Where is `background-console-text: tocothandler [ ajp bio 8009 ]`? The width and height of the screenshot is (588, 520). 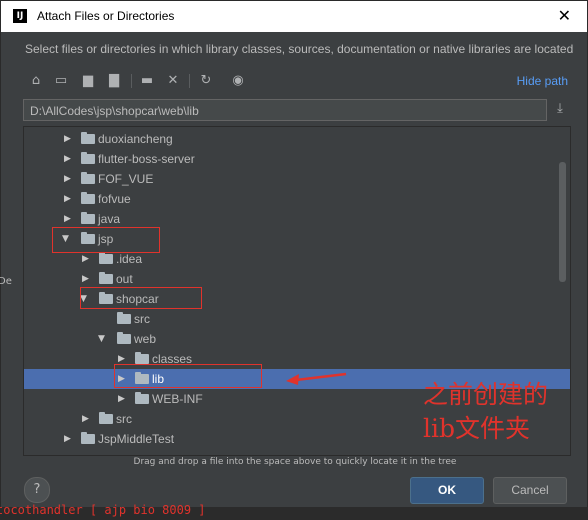
background-console-text: tocothandler [ ajp bio 8009 ] is located at coordinates (103, 510).